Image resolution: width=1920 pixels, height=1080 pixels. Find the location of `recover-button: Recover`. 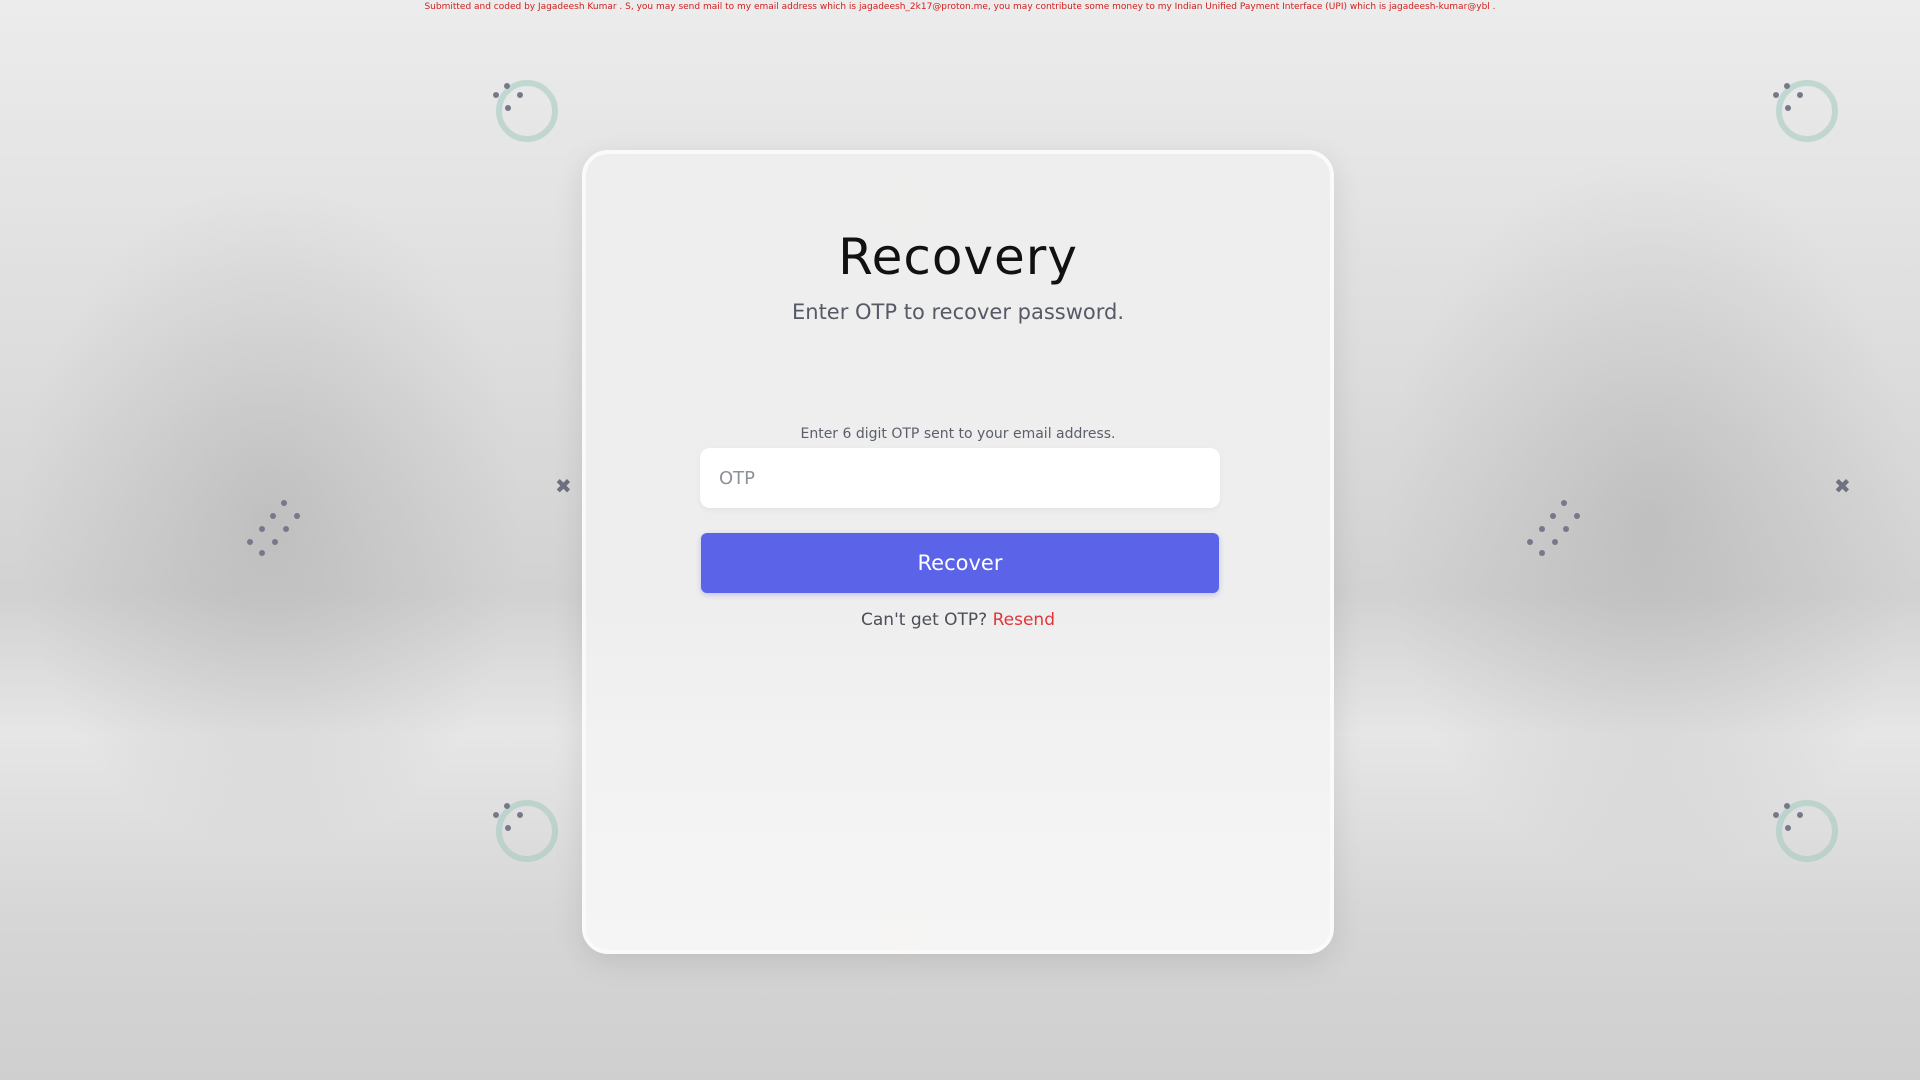

recover-button: Recover is located at coordinates (960, 563).